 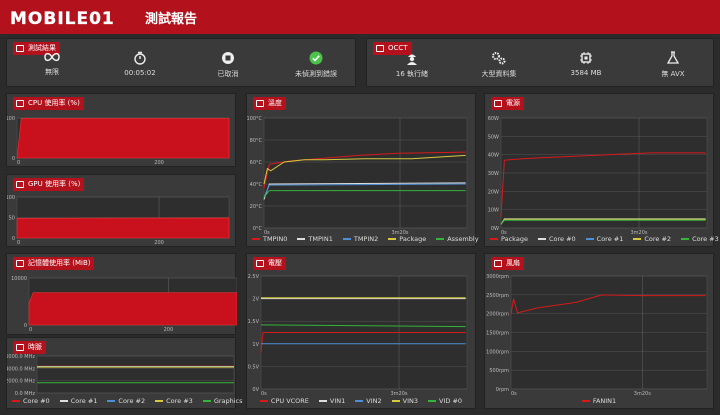 I want to click on mem-xtick-label: 0, so click(x=30, y=330).